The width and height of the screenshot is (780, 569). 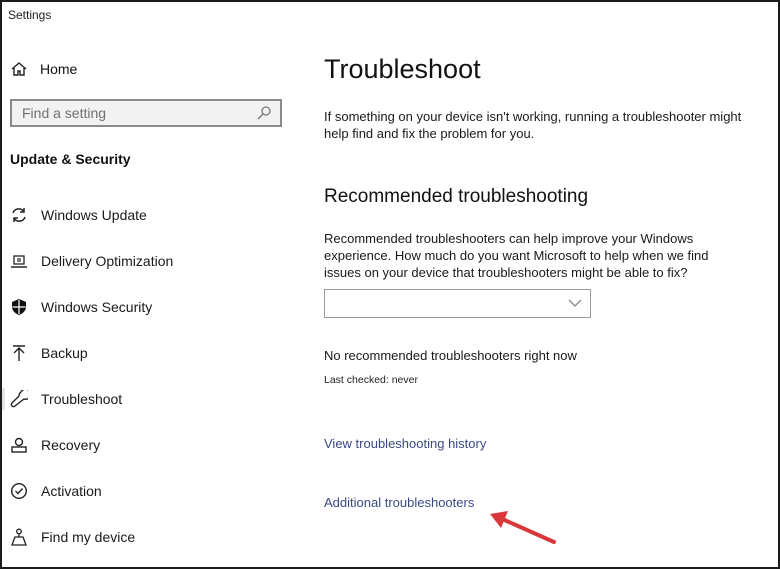 I want to click on annotation-arrow-icon, so click(x=523, y=527).